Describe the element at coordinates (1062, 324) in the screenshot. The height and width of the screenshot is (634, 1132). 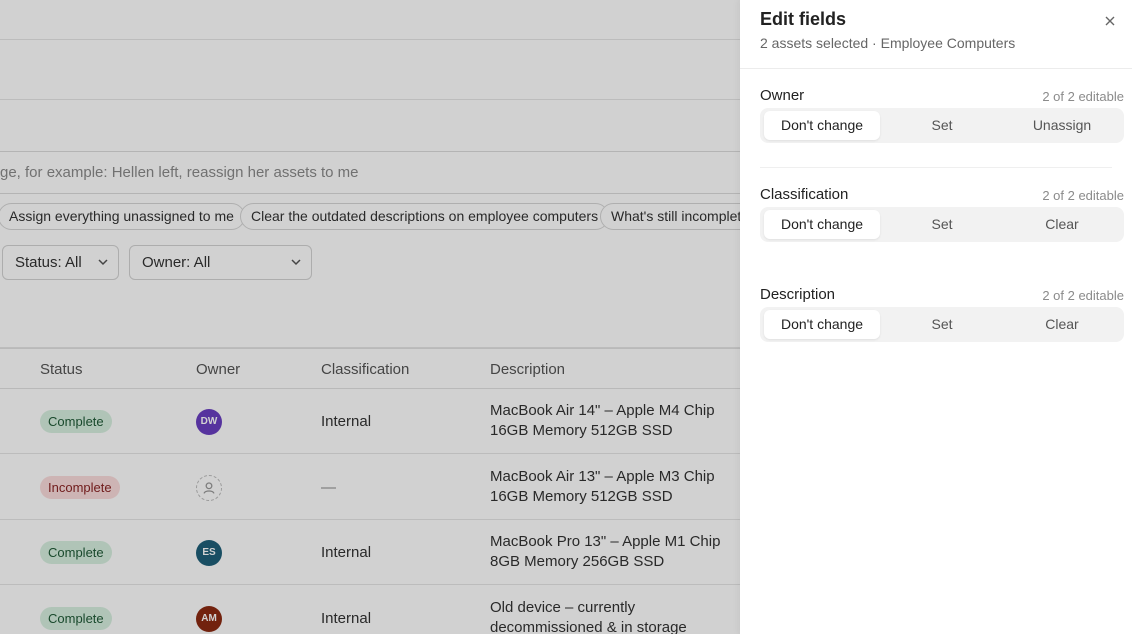
I see `description-option-clear: Clear` at that location.